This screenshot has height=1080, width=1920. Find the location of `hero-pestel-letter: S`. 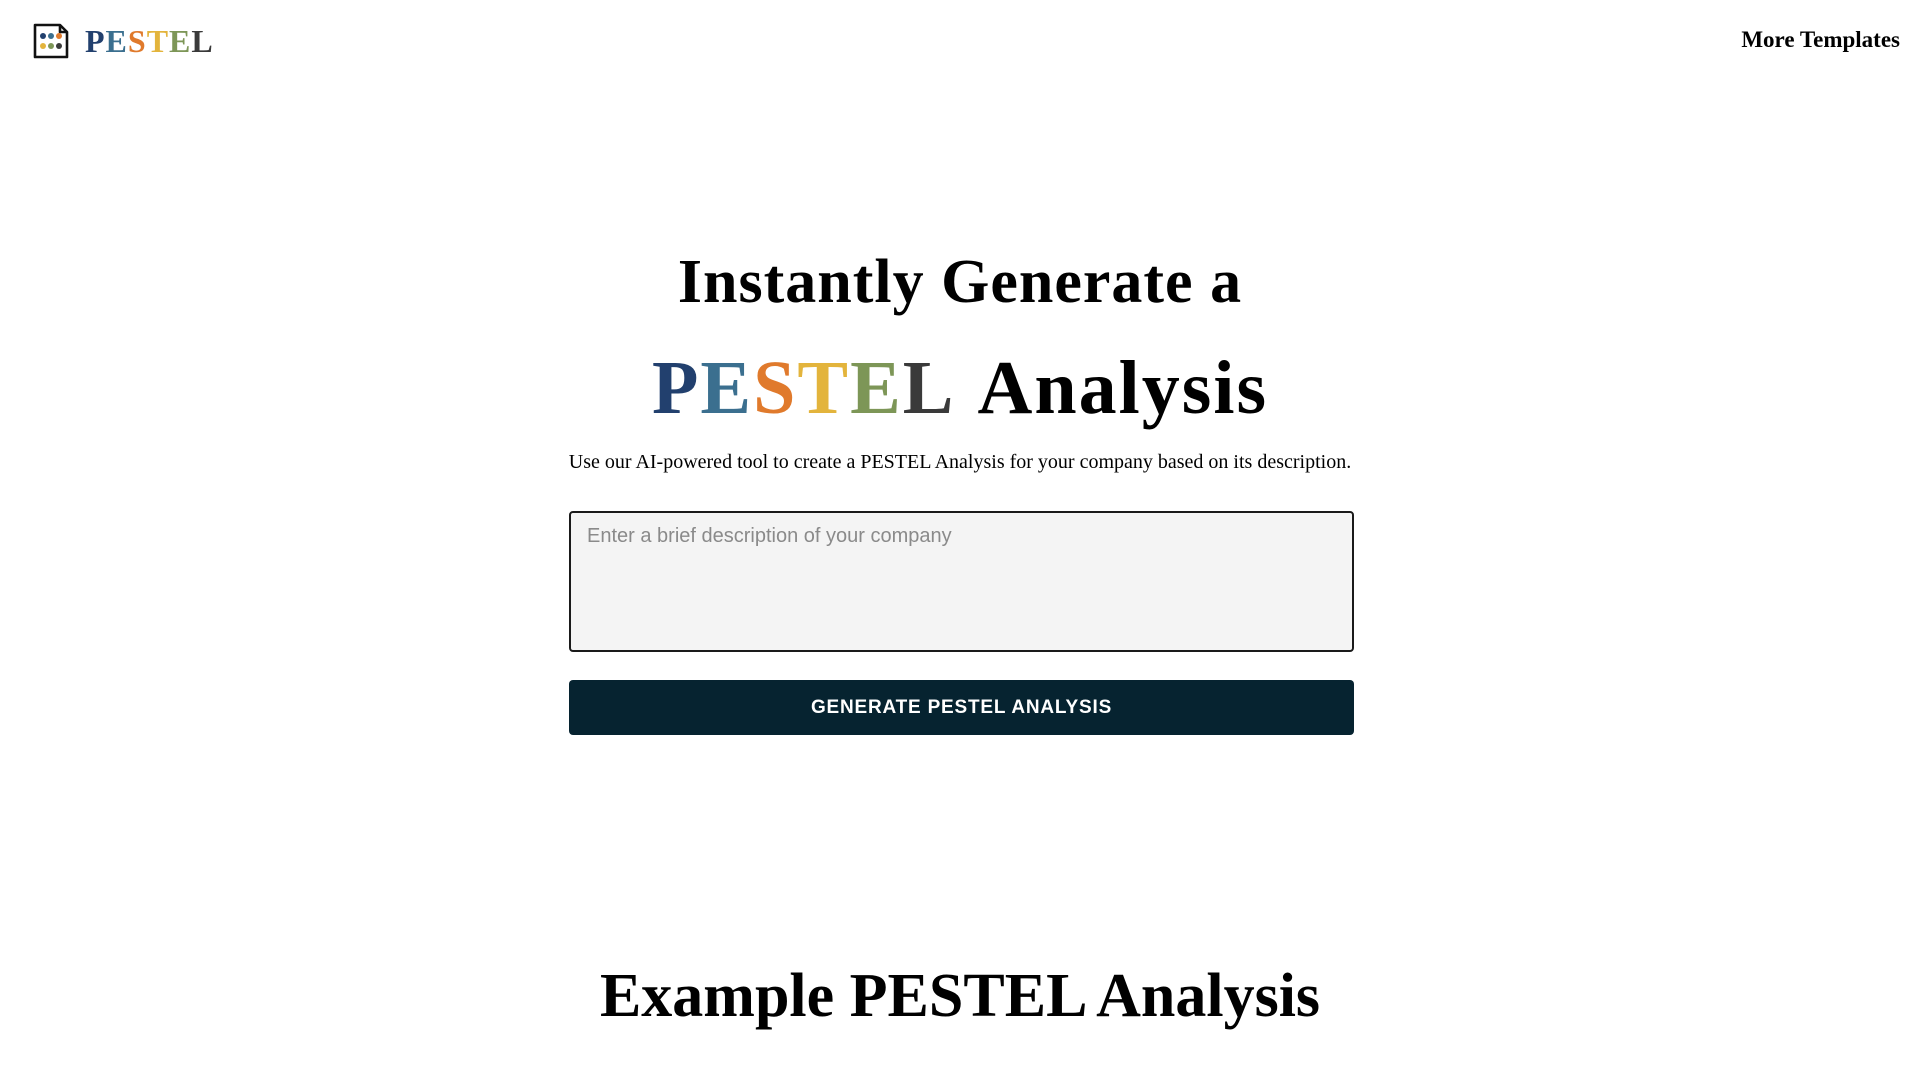

hero-pestel-letter: S is located at coordinates (775, 388).